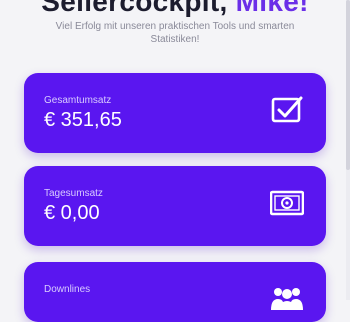  I want to click on users-icon, so click(287, 299).